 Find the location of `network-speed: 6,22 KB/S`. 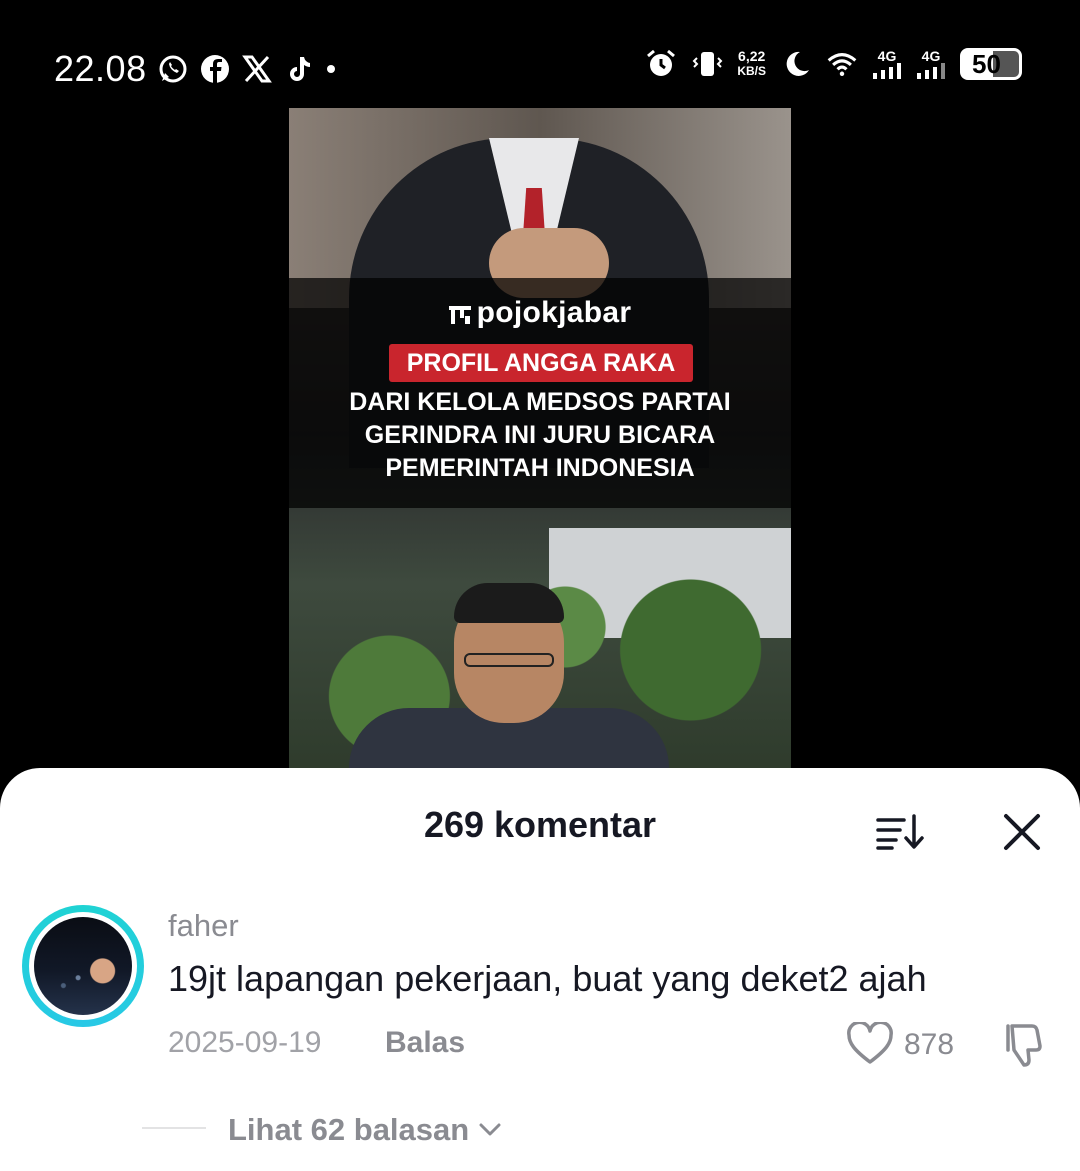

network-speed: 6,22 KB/S is located at coordinates (751, 64).